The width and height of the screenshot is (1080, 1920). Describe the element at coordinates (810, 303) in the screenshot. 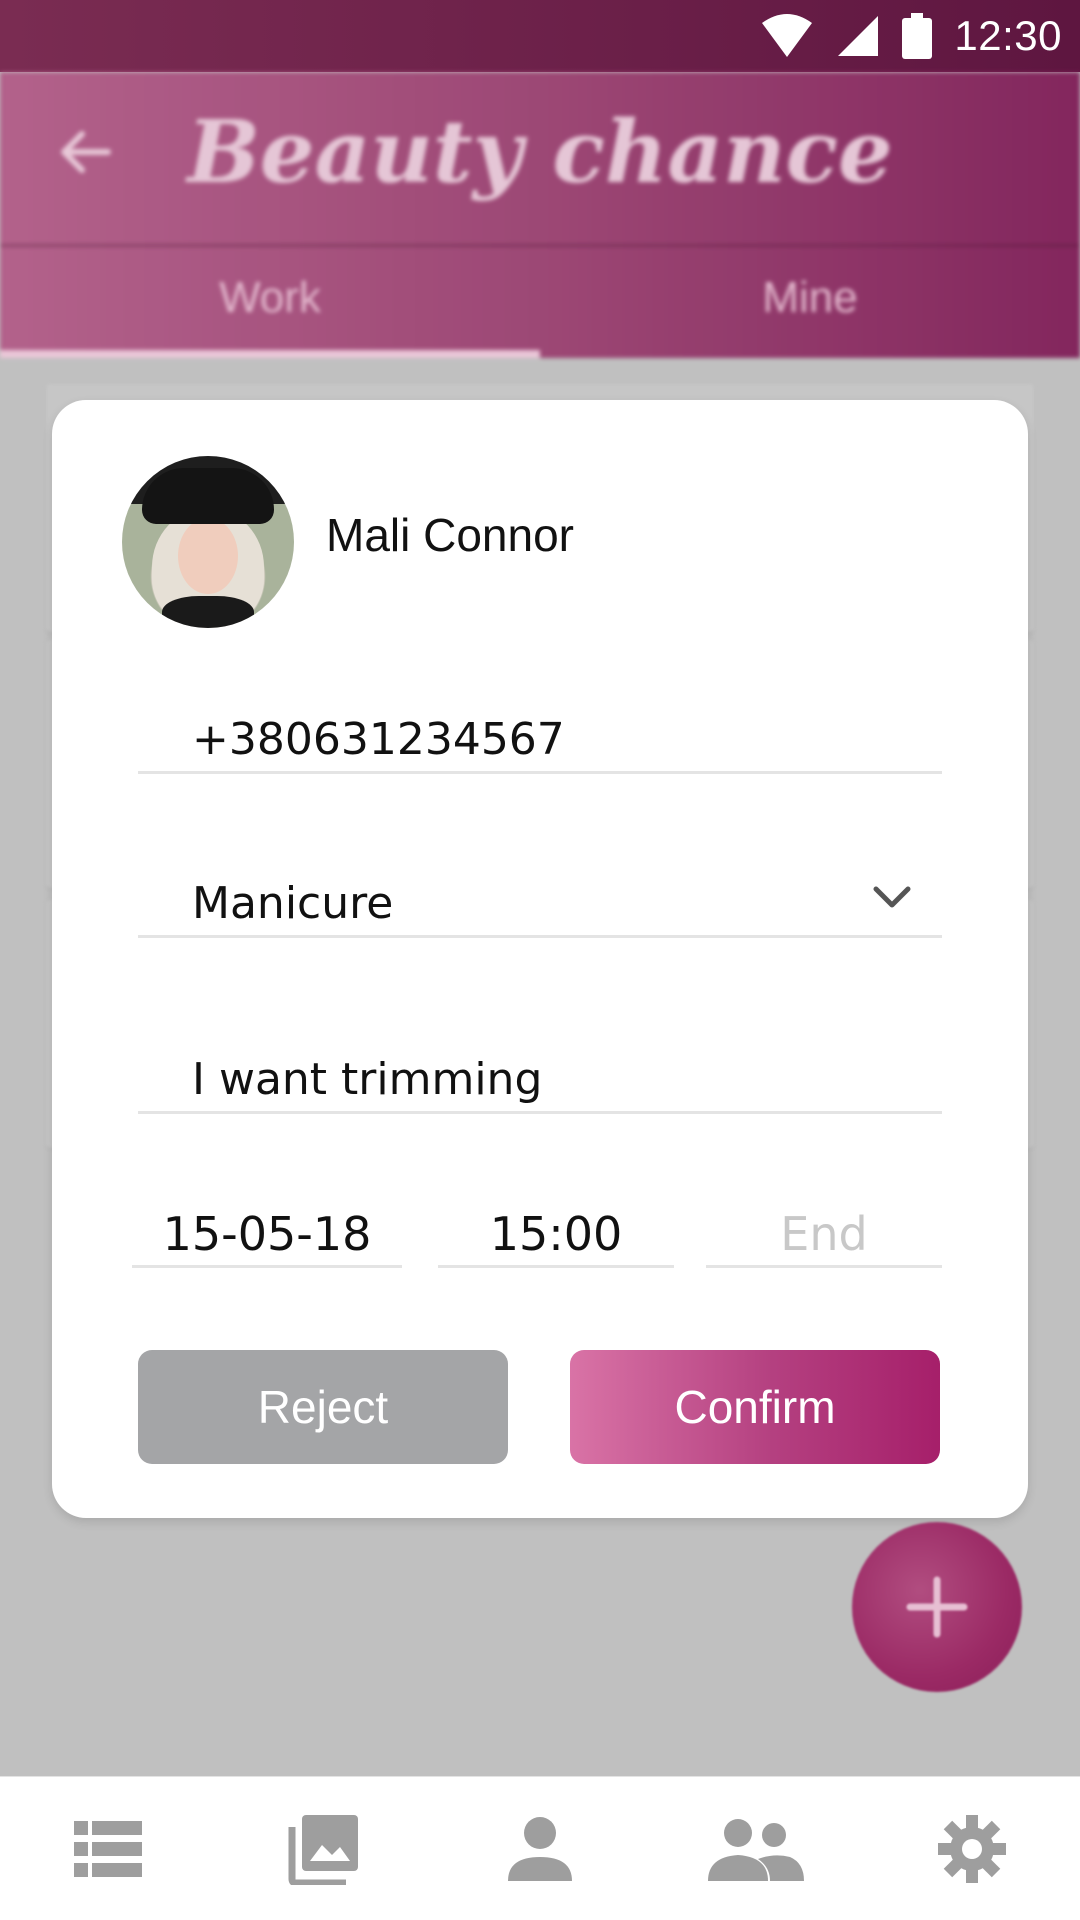

I see `tab-mine: Mine` at that location.